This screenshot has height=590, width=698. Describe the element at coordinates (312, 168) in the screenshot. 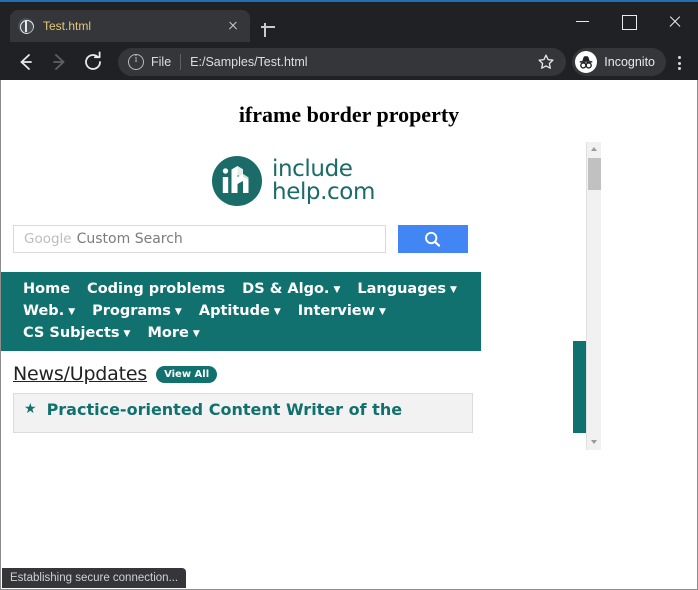

I see `logo-line-1: include` at that location.